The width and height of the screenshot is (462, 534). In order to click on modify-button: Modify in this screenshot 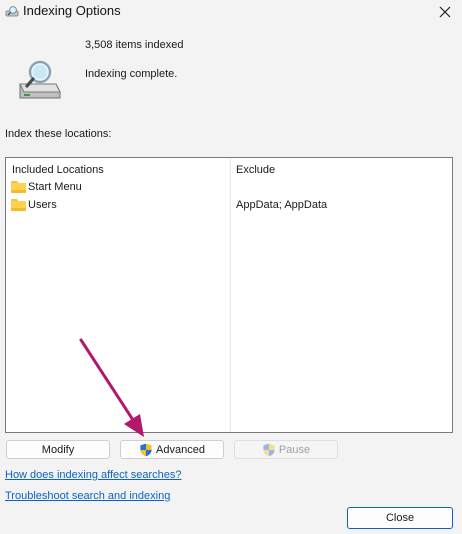, I will do `click(58, 449)`.